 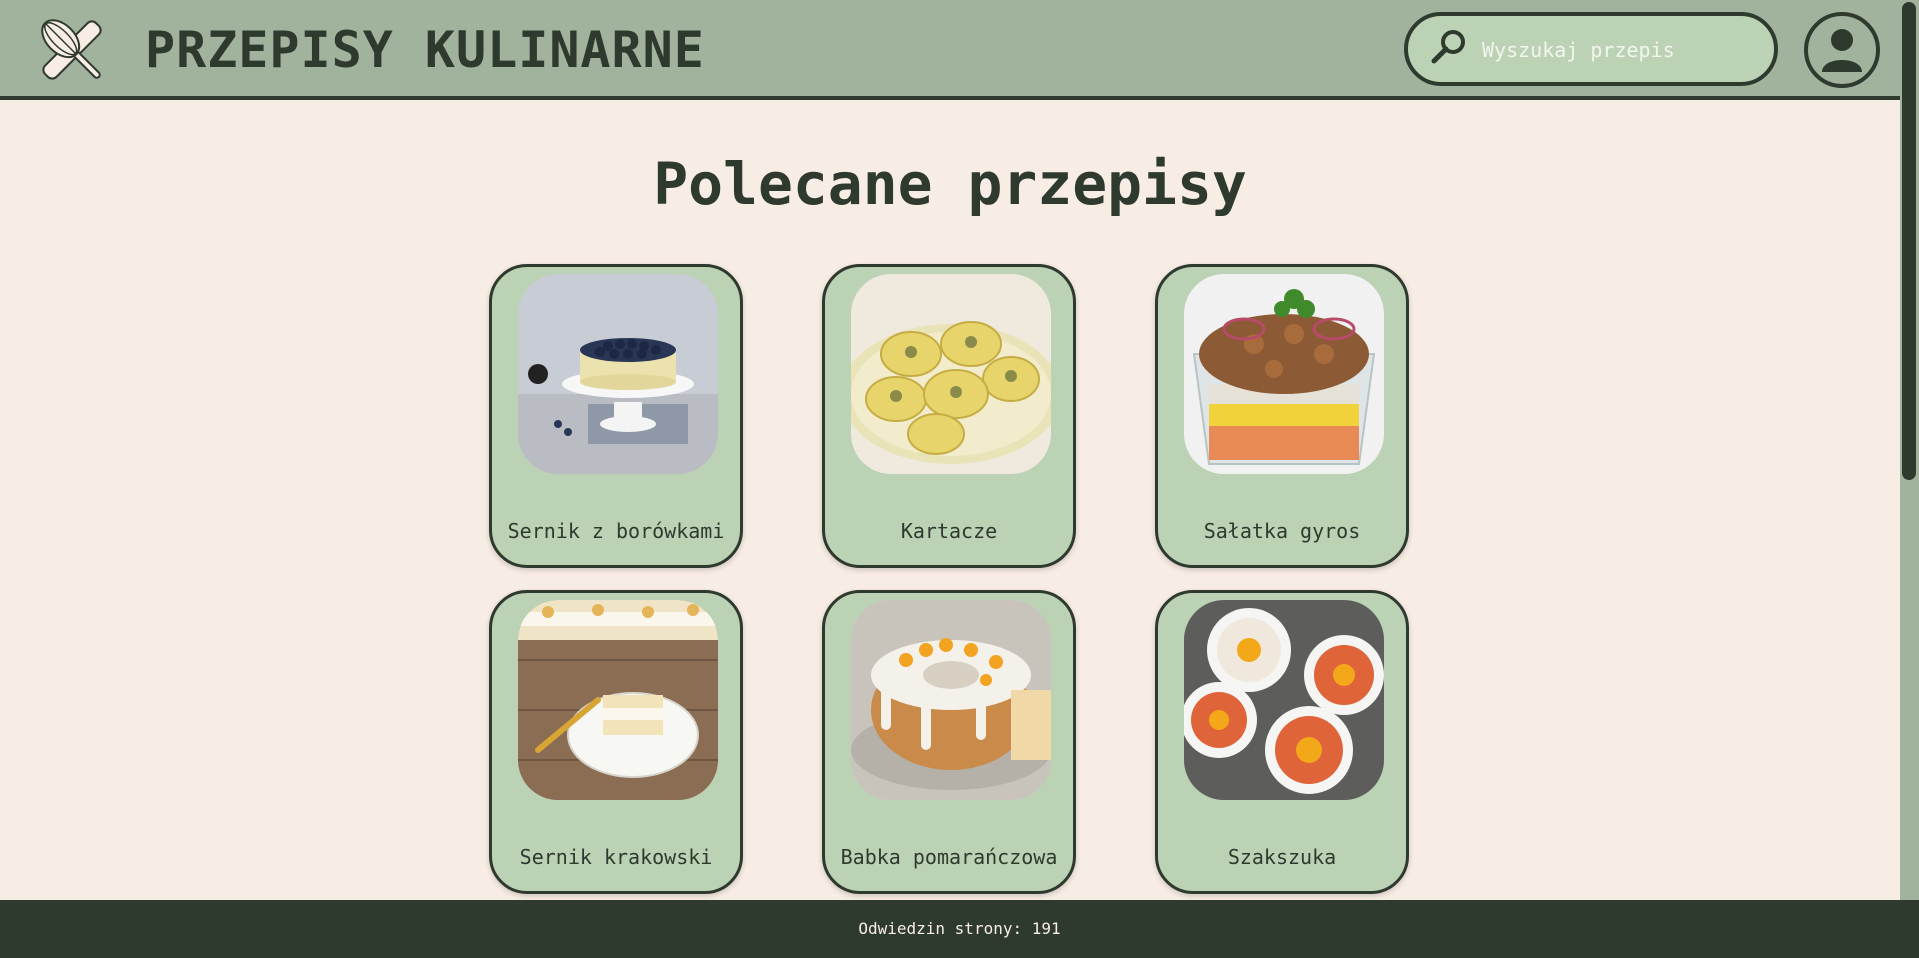 What do you see at coordinates (1282, 531) in the screenshot?
I see `recipe-title: Sałatka gyros` at bounding box center [1282, 531].